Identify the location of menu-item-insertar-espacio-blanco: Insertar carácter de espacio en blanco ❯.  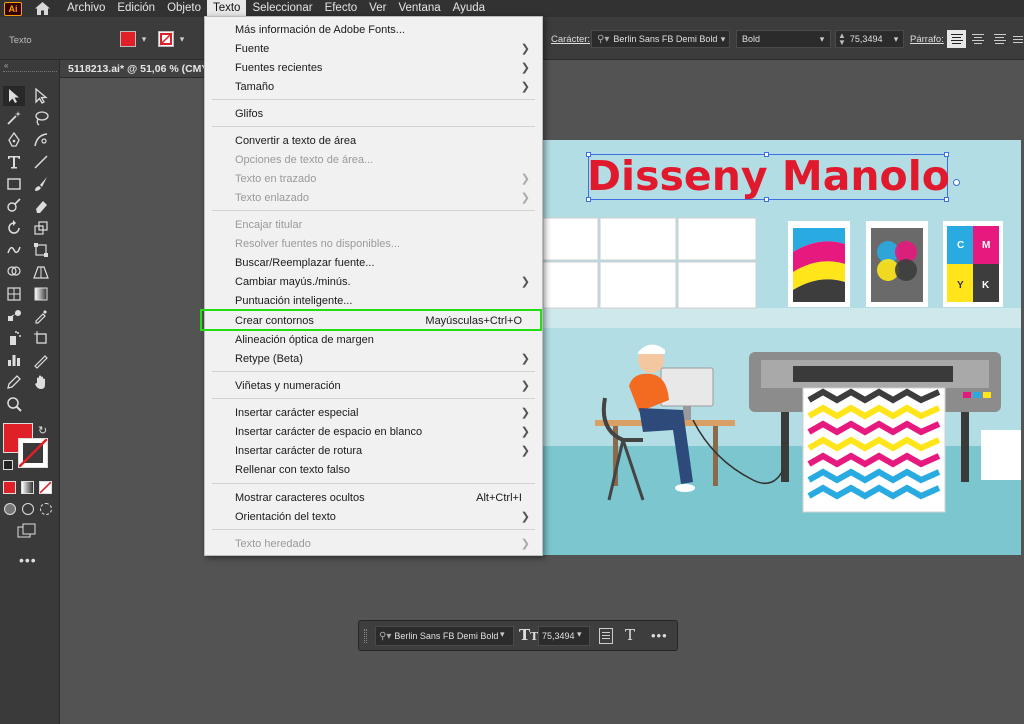
(373, 431).